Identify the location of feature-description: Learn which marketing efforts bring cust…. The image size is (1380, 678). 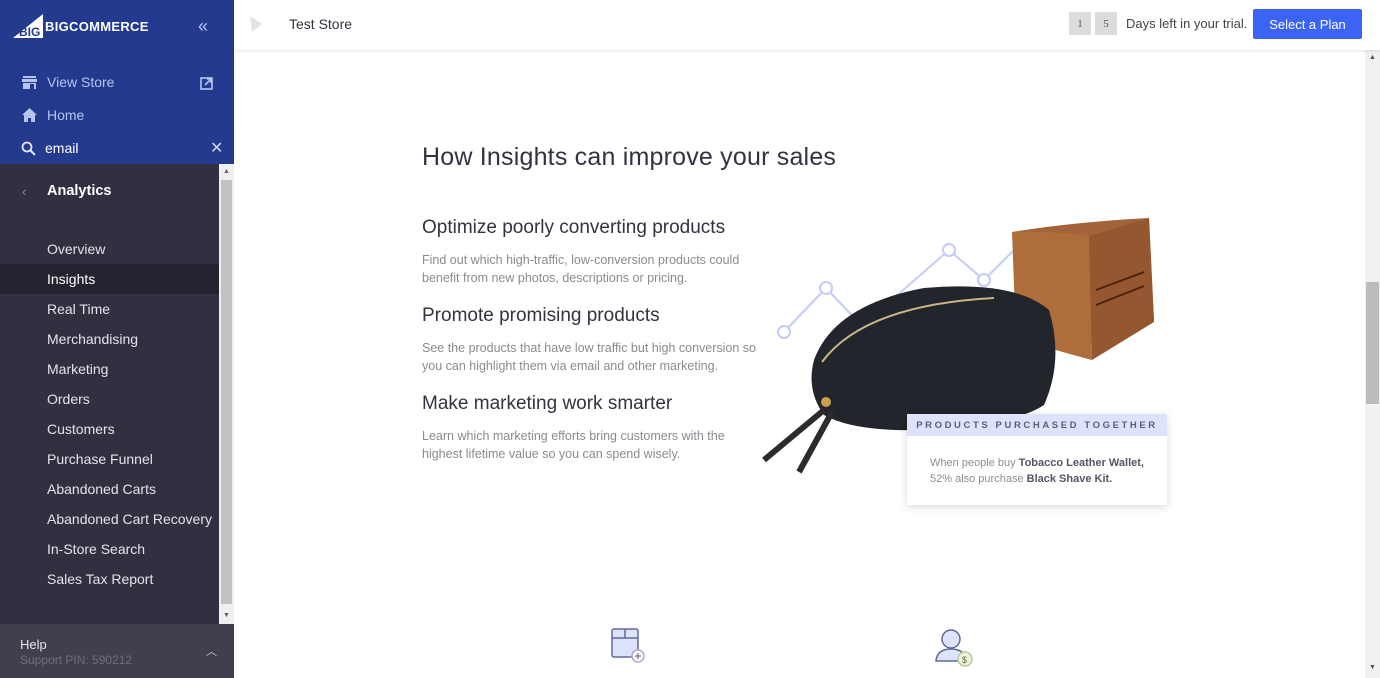
(573, 445).